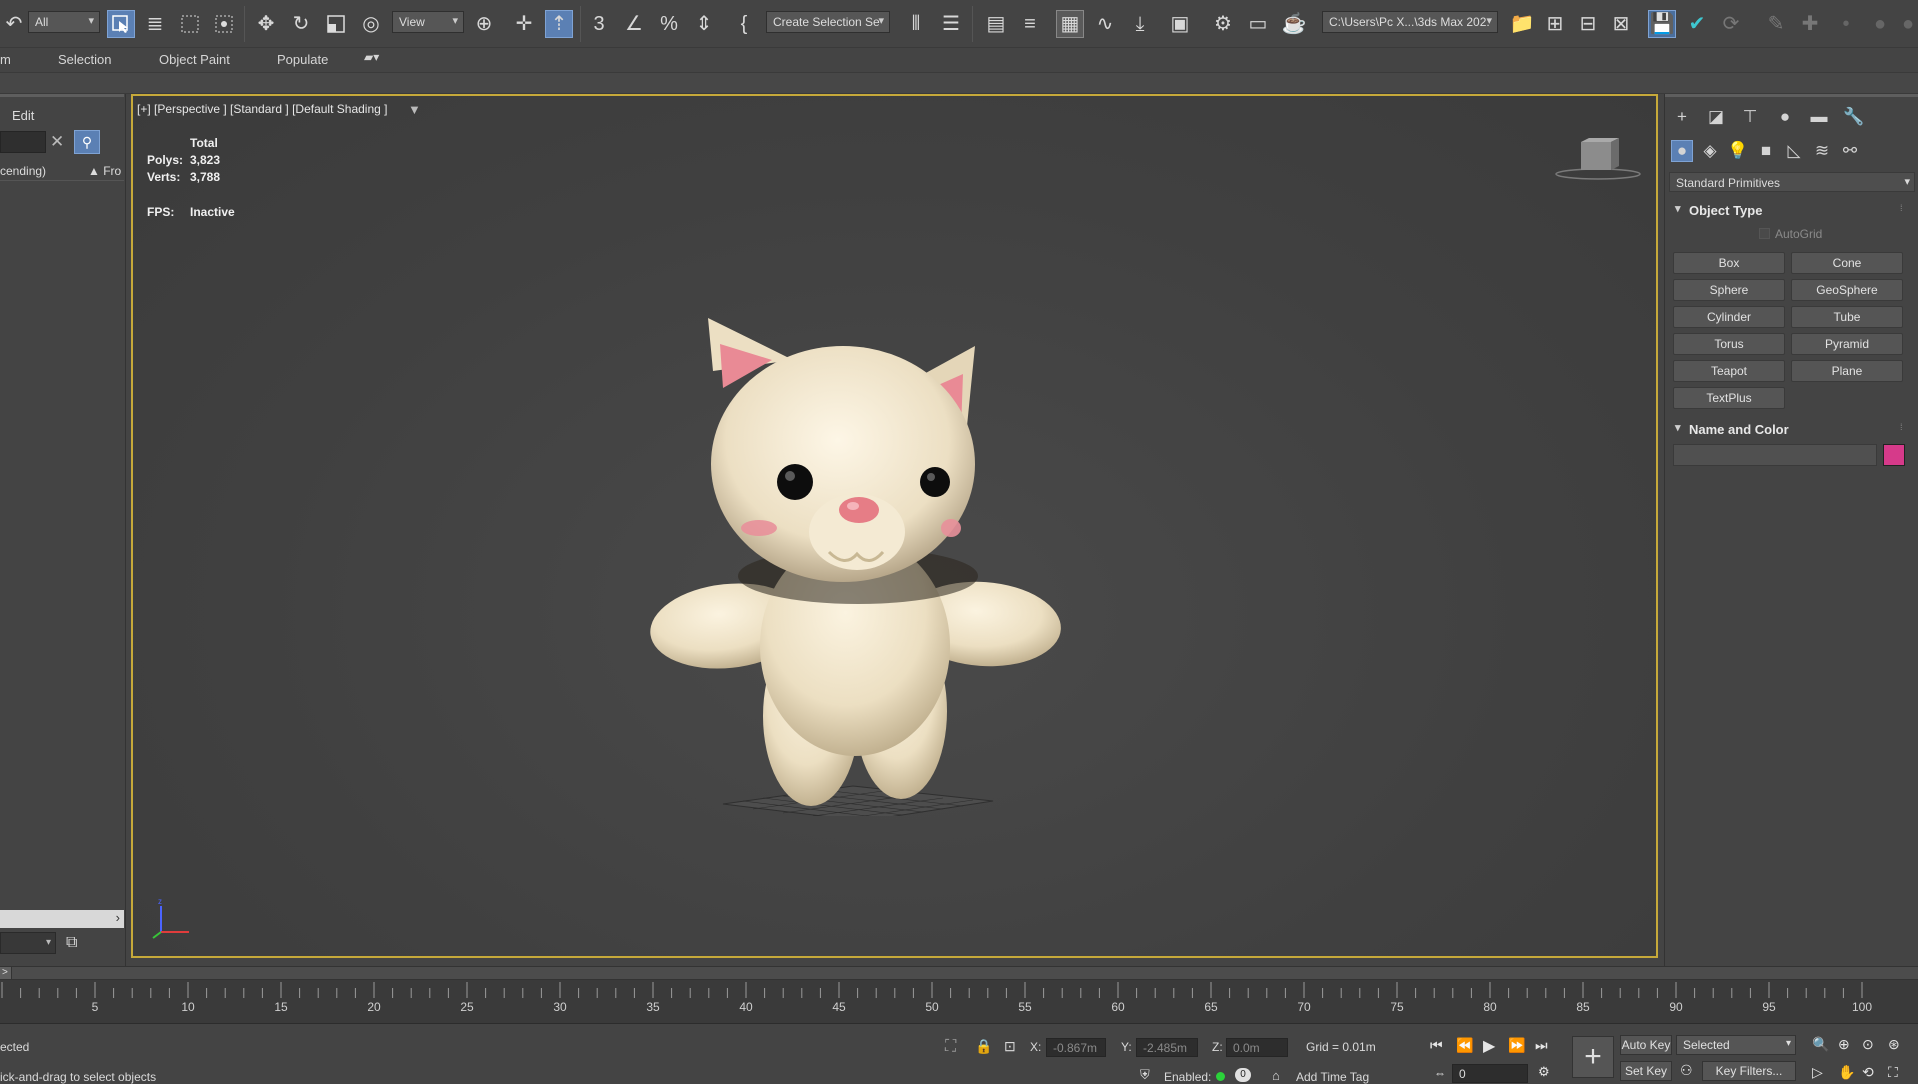 This screenshot has width=1918, height=1084. Describe the element at coordinates (959, 973) in the screenshot. I see `time-slider: >` at that location.